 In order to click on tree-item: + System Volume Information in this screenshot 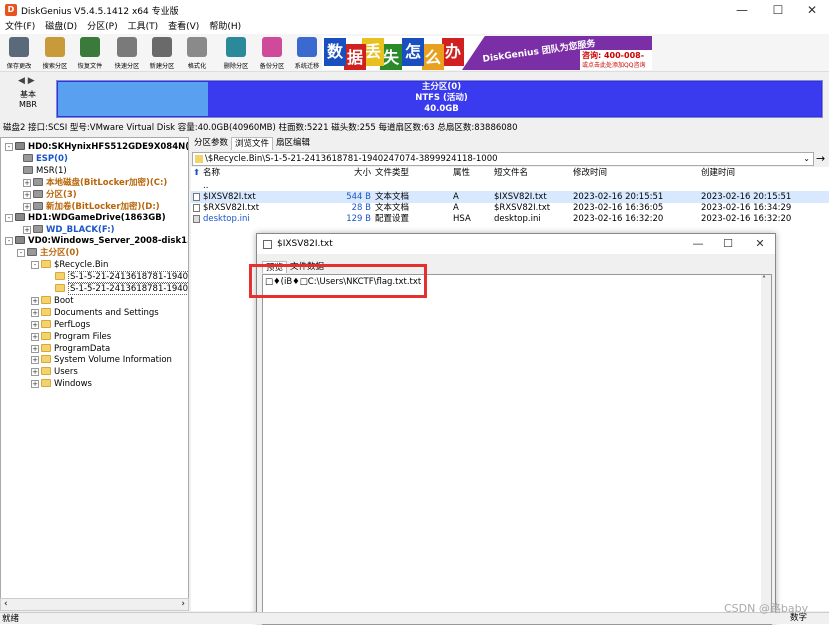, I will do `click(101, 360)`.